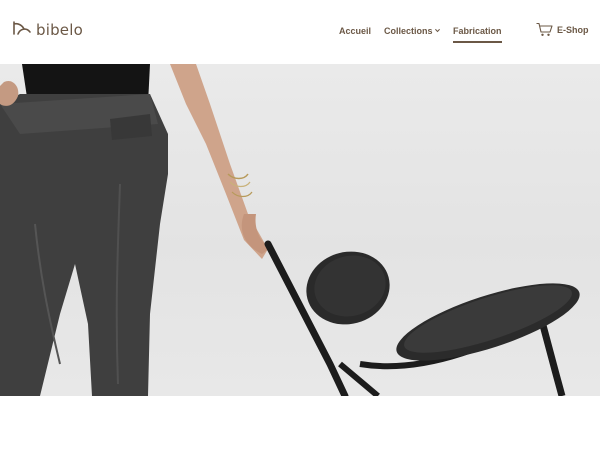 This screenshot has width=600, height=450. Describe the element at coordinates (437, 30) in the screenshot. I see `chevron-down-icon` at that location.